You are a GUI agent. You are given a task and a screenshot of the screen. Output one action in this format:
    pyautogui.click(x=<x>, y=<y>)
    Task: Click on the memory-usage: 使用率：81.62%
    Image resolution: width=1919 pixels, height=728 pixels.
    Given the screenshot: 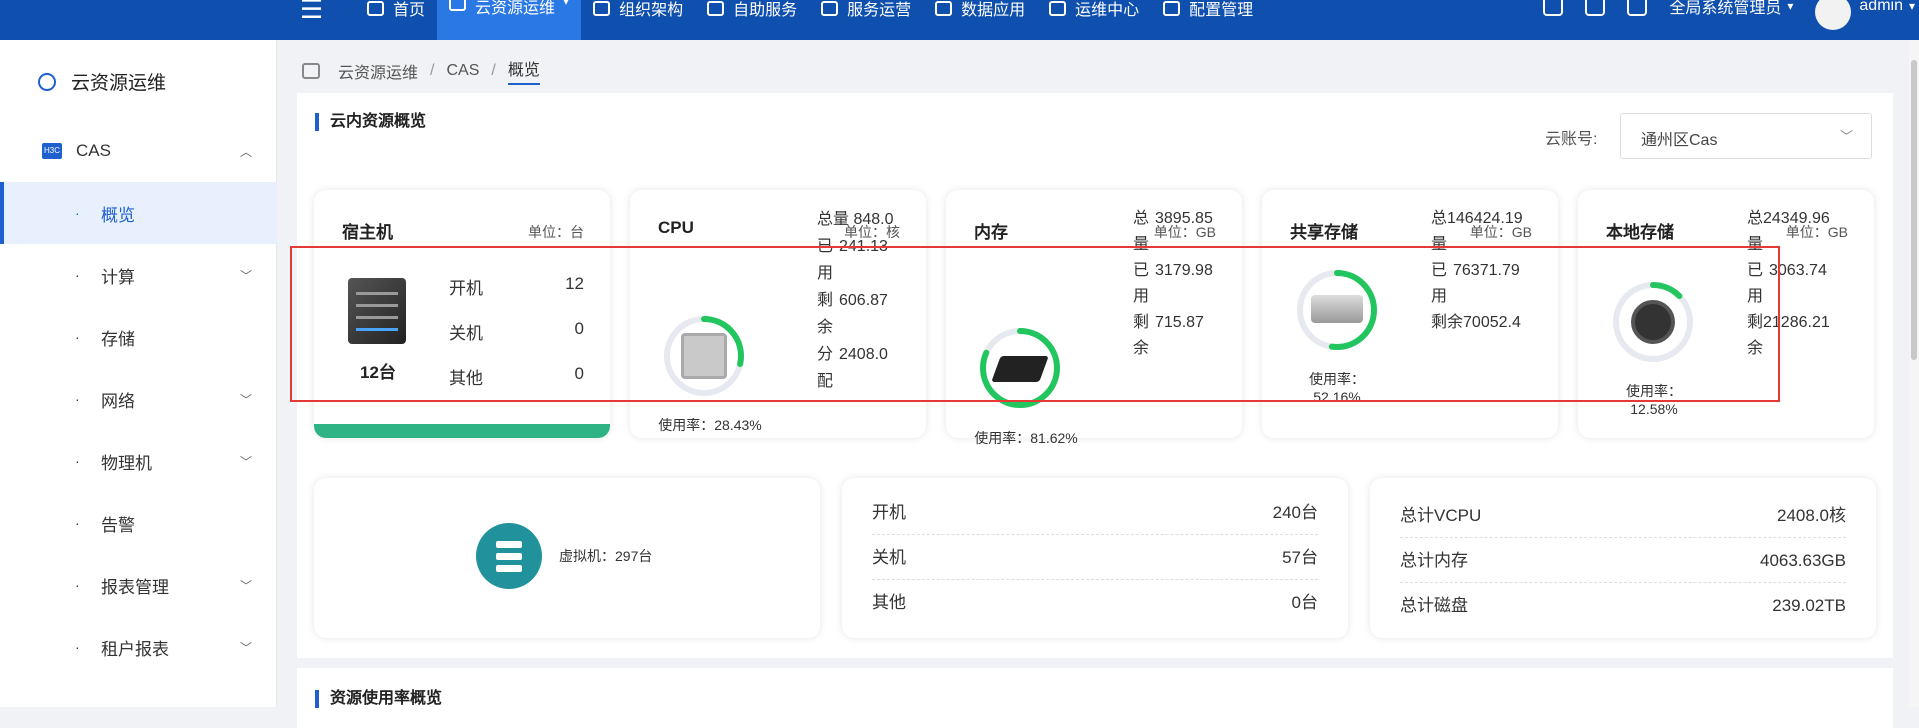 What is the action you would take?
    pyautogui.click(x=1026, y=438)
    